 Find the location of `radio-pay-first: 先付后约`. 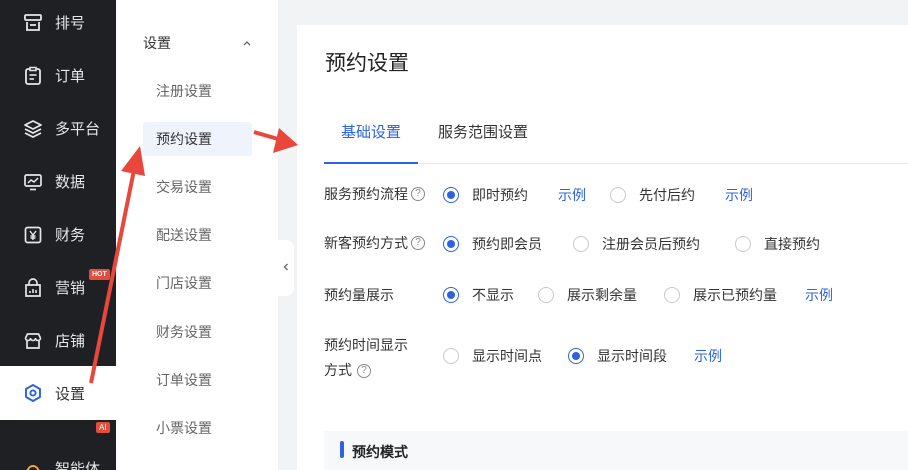

radio-pay-first: 先付后约 is located at coordinates (652, 195).